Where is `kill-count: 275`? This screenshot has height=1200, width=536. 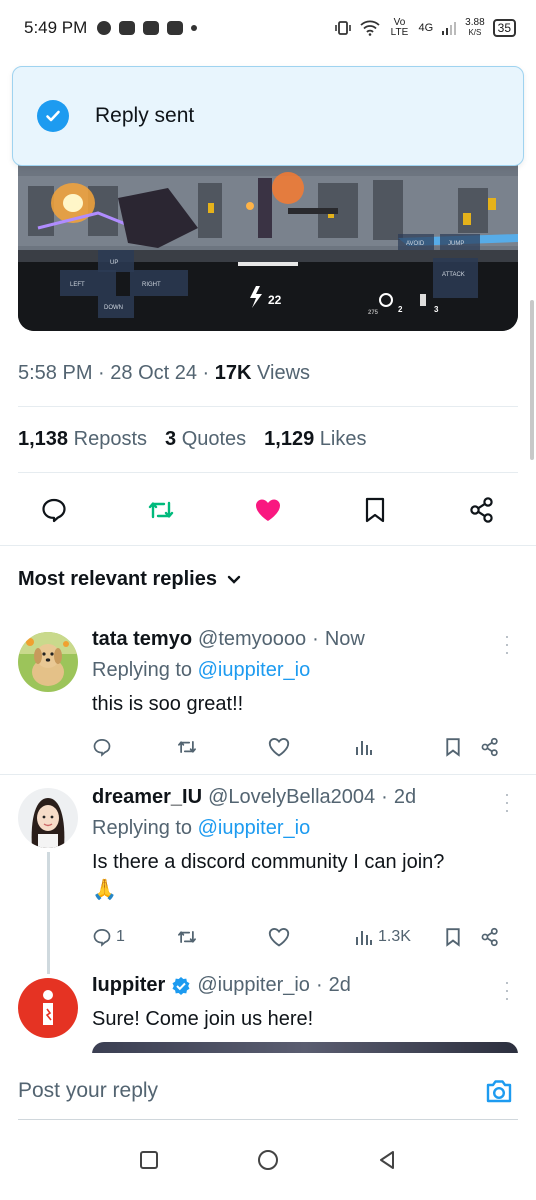 kill-count: 275 is located at coordinates (373, 313).